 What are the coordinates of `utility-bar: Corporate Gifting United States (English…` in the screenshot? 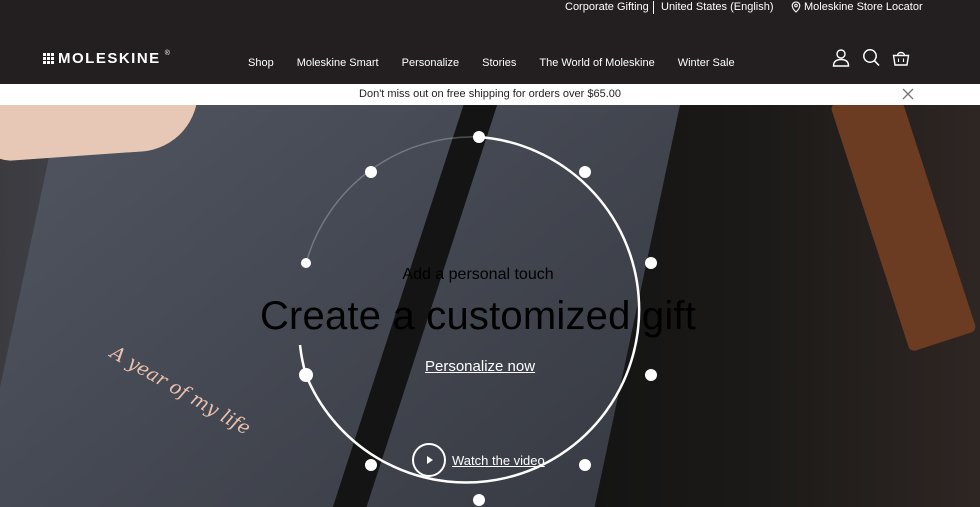 It's located at (490, 9).